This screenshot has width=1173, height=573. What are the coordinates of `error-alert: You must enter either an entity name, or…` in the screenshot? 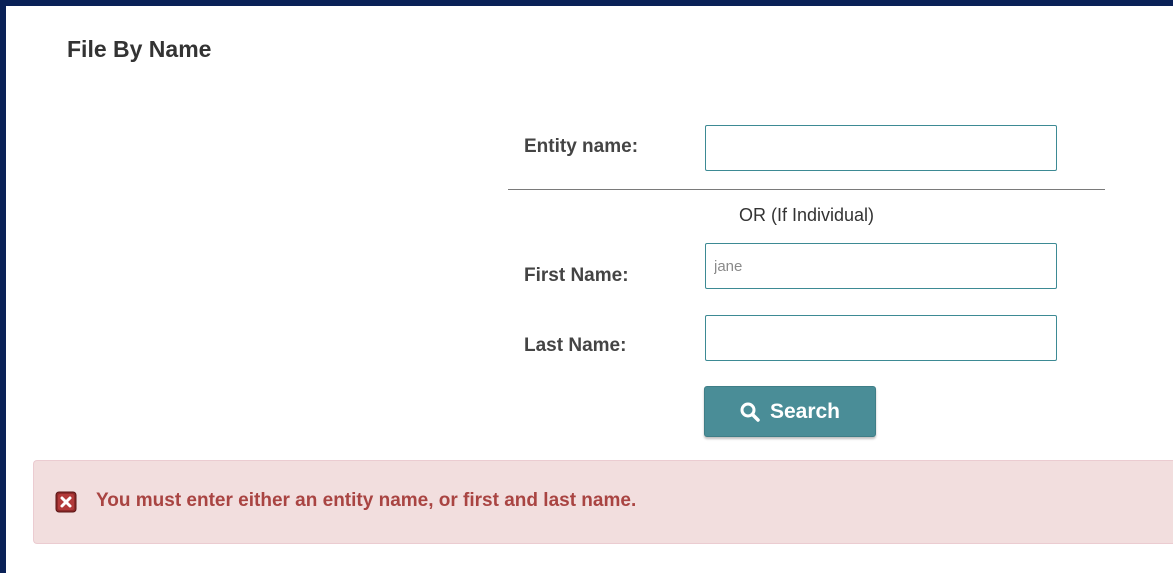 It's located at (603, 502).